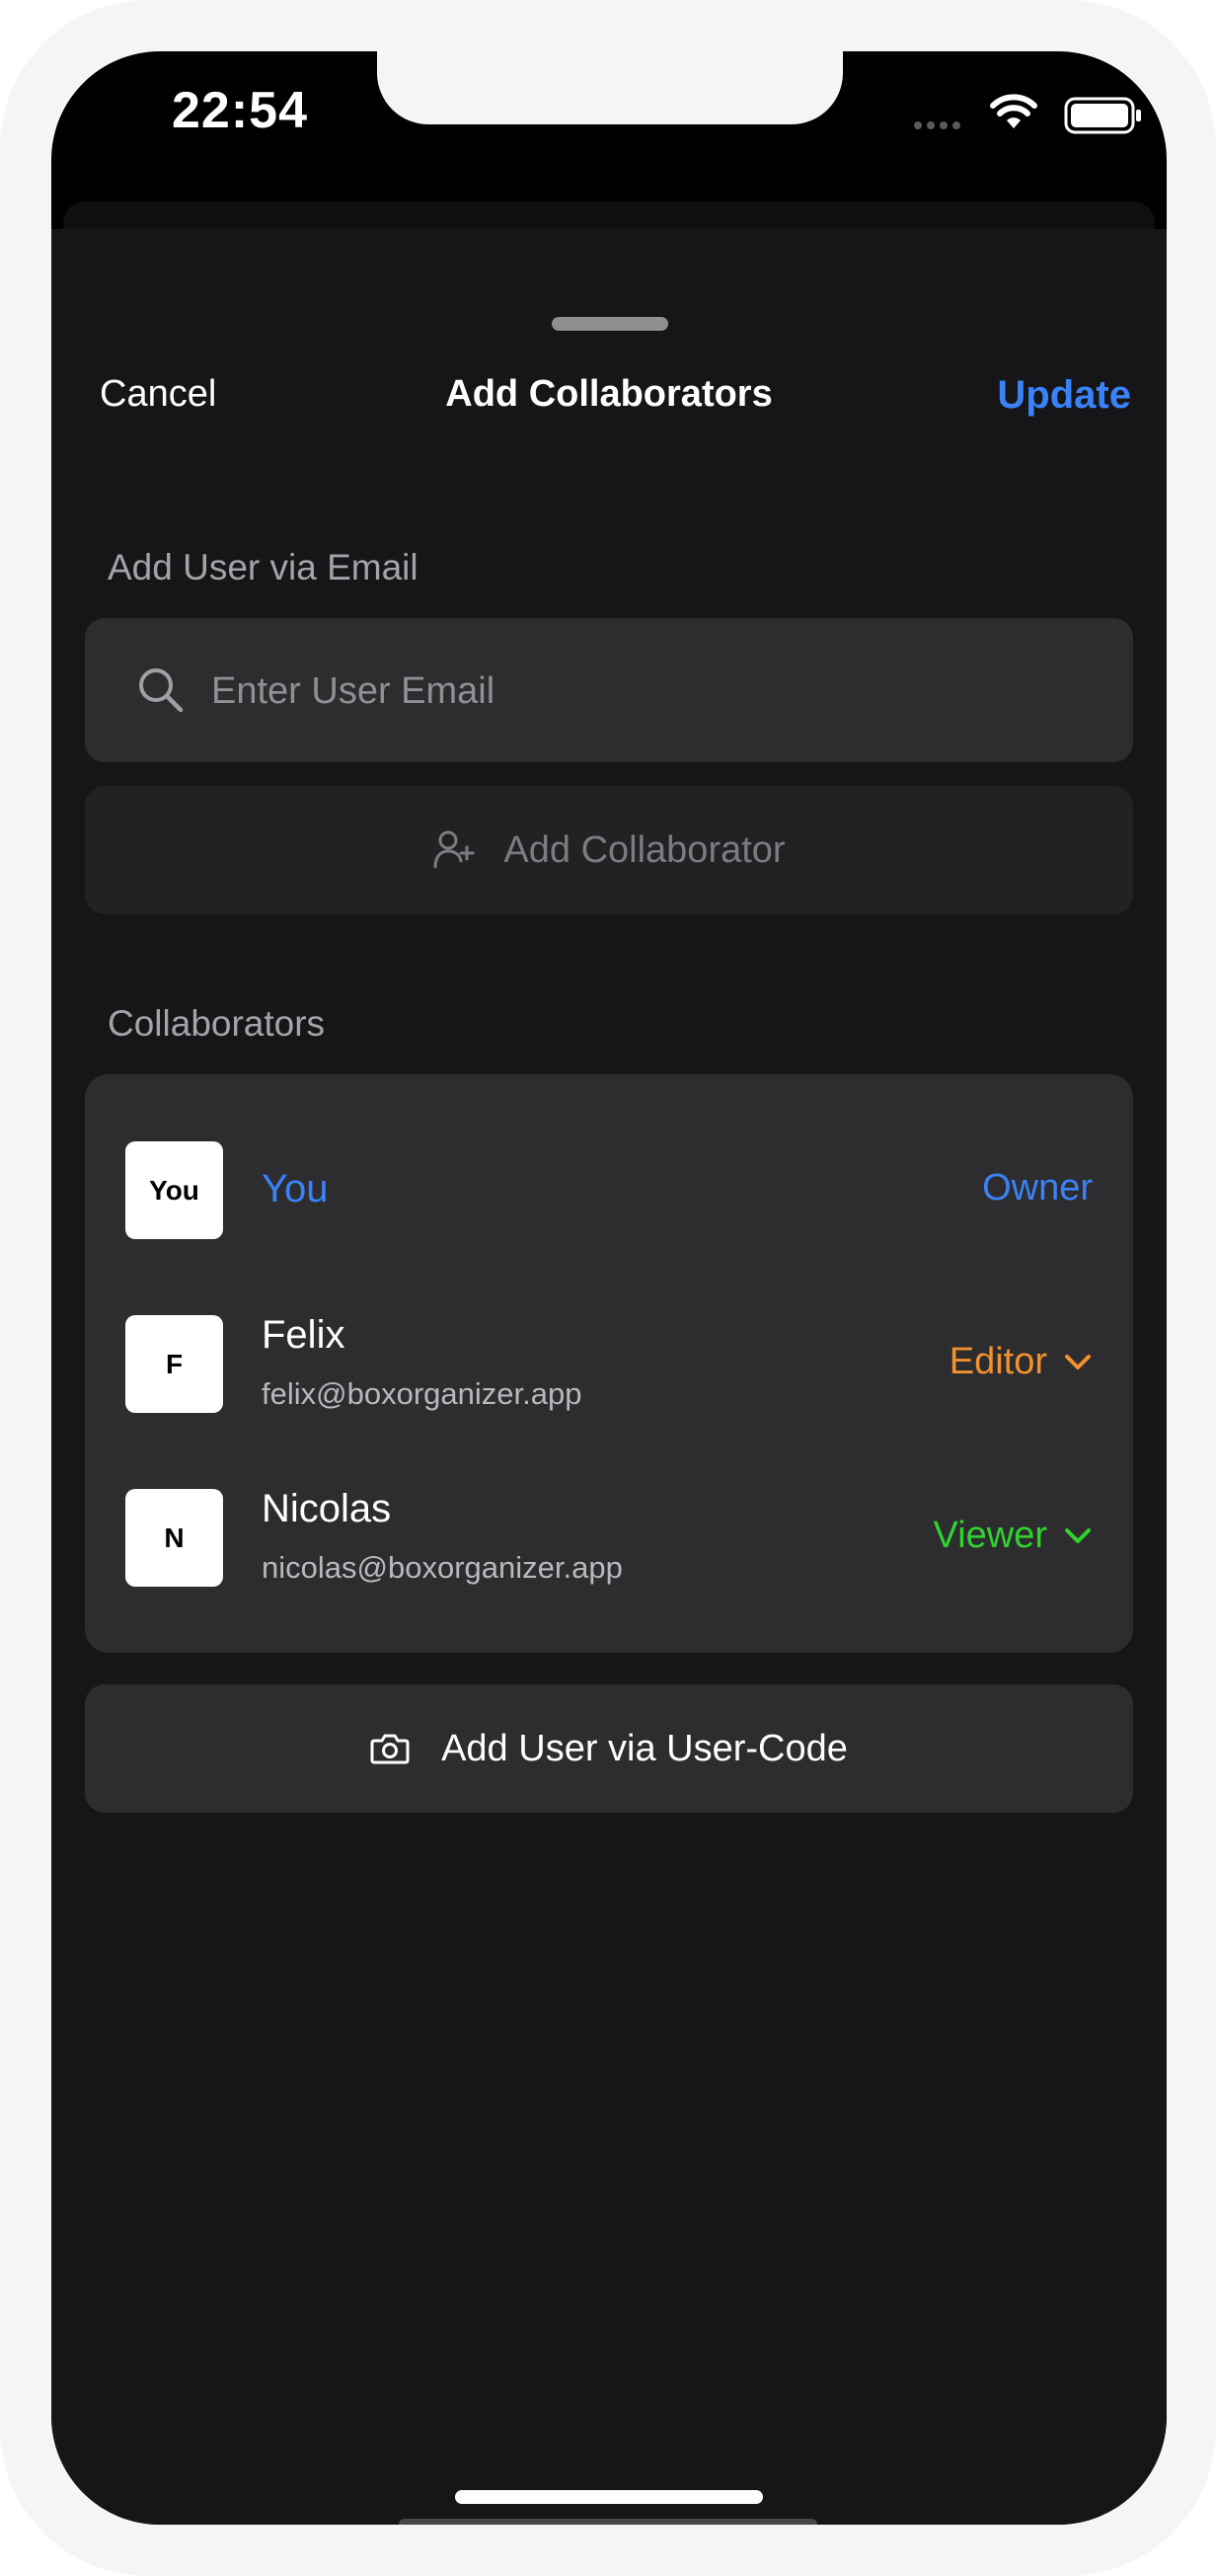  I want to click on collaborator-row-you: You You Owner, so click(609, 1190).